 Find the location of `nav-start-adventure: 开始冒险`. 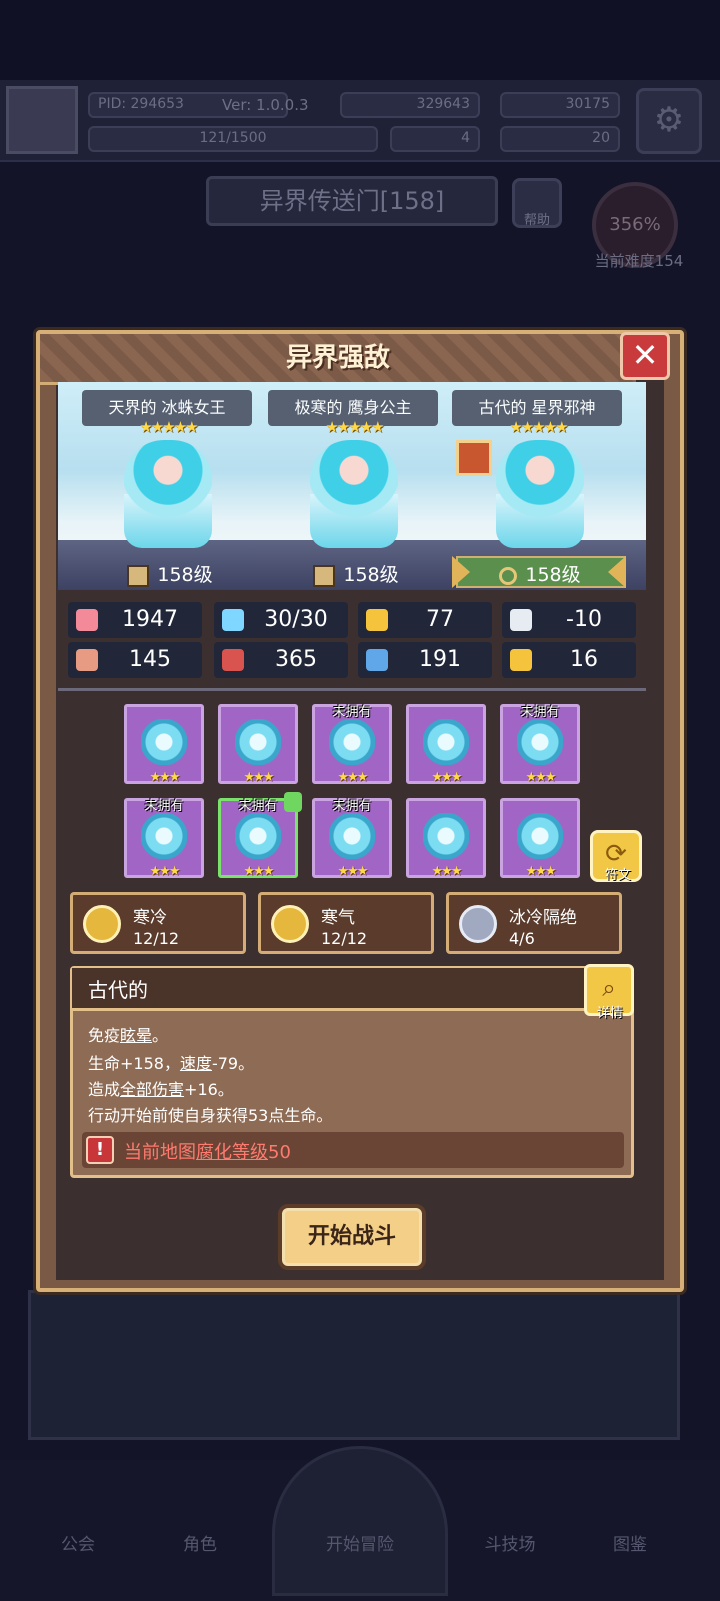

nav-start-adventure: 开始冒险 is located at coordinates (360, 1542).